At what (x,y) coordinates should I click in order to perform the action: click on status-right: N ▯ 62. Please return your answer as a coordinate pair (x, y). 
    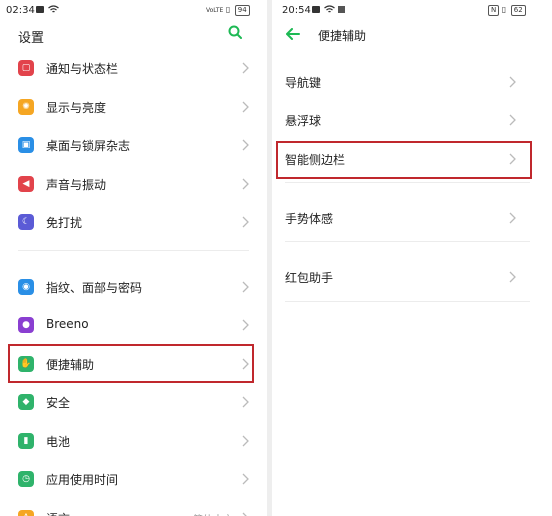
    Looking at the image, I should click on (506, 10).